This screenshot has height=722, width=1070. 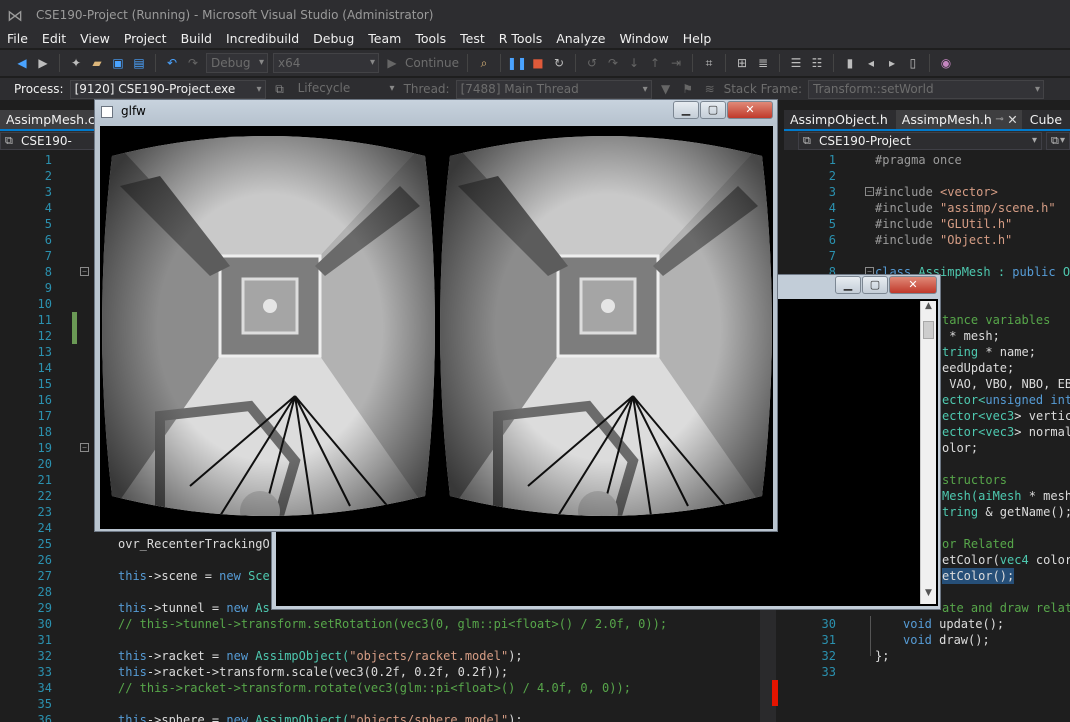 What do you see at coordinates (1006, 384) in the screenshot?
I see `code-fragment: VAO, VBO, NBO, EB` at bounding box center [1006, 384].